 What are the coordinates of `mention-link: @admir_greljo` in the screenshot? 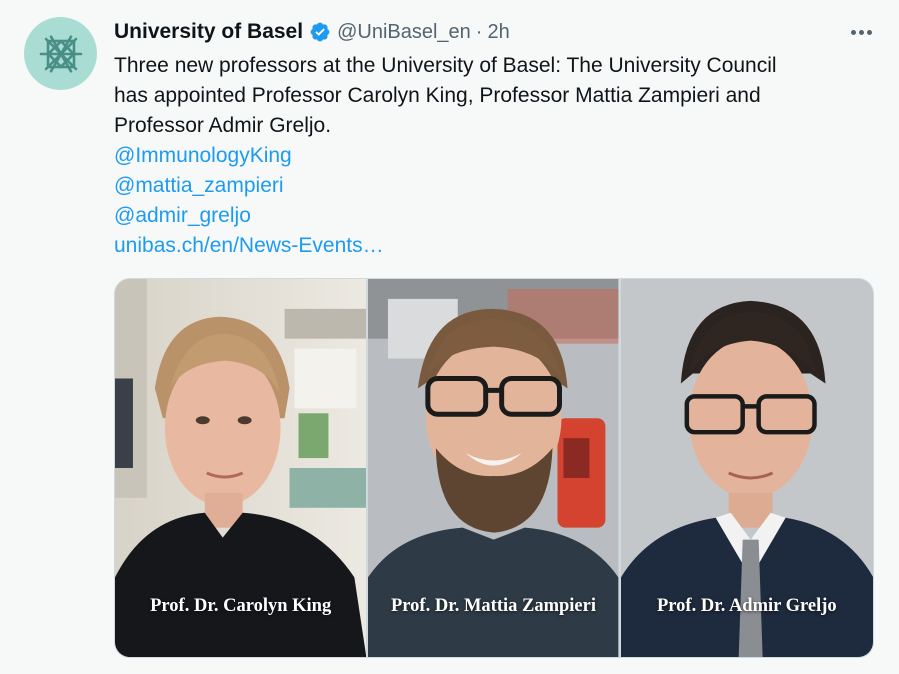 It's located at (494, 216).